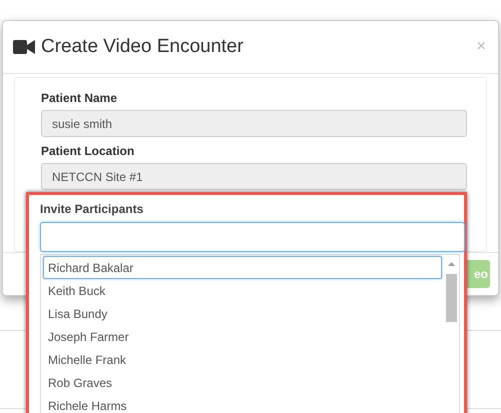 The height and width of the screenshot is (413, 501). What do you see at coordinates (242, 267) in the screenshot?
I see `participant-option: Richard Bakalar` at bounding box center [242, 267].